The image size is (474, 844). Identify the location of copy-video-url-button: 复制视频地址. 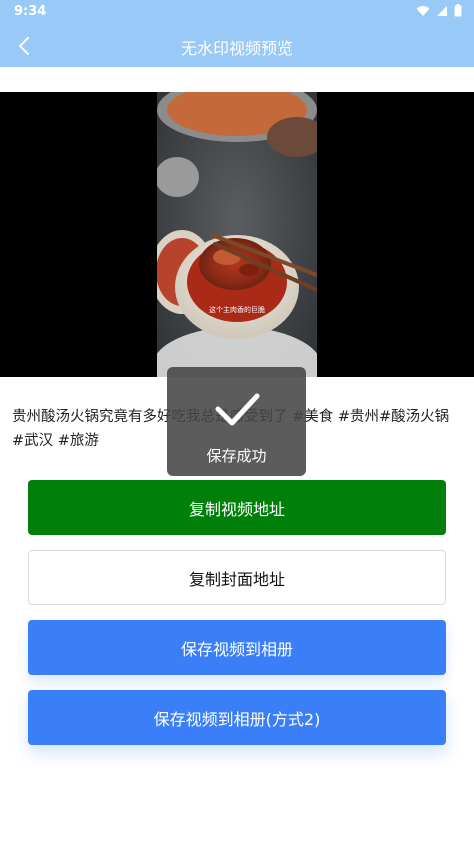
(237, 507).